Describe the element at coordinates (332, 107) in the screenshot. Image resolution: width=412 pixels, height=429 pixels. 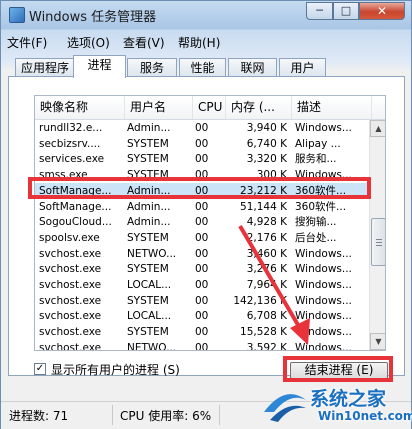
I see `column-description: 描述` at that location.